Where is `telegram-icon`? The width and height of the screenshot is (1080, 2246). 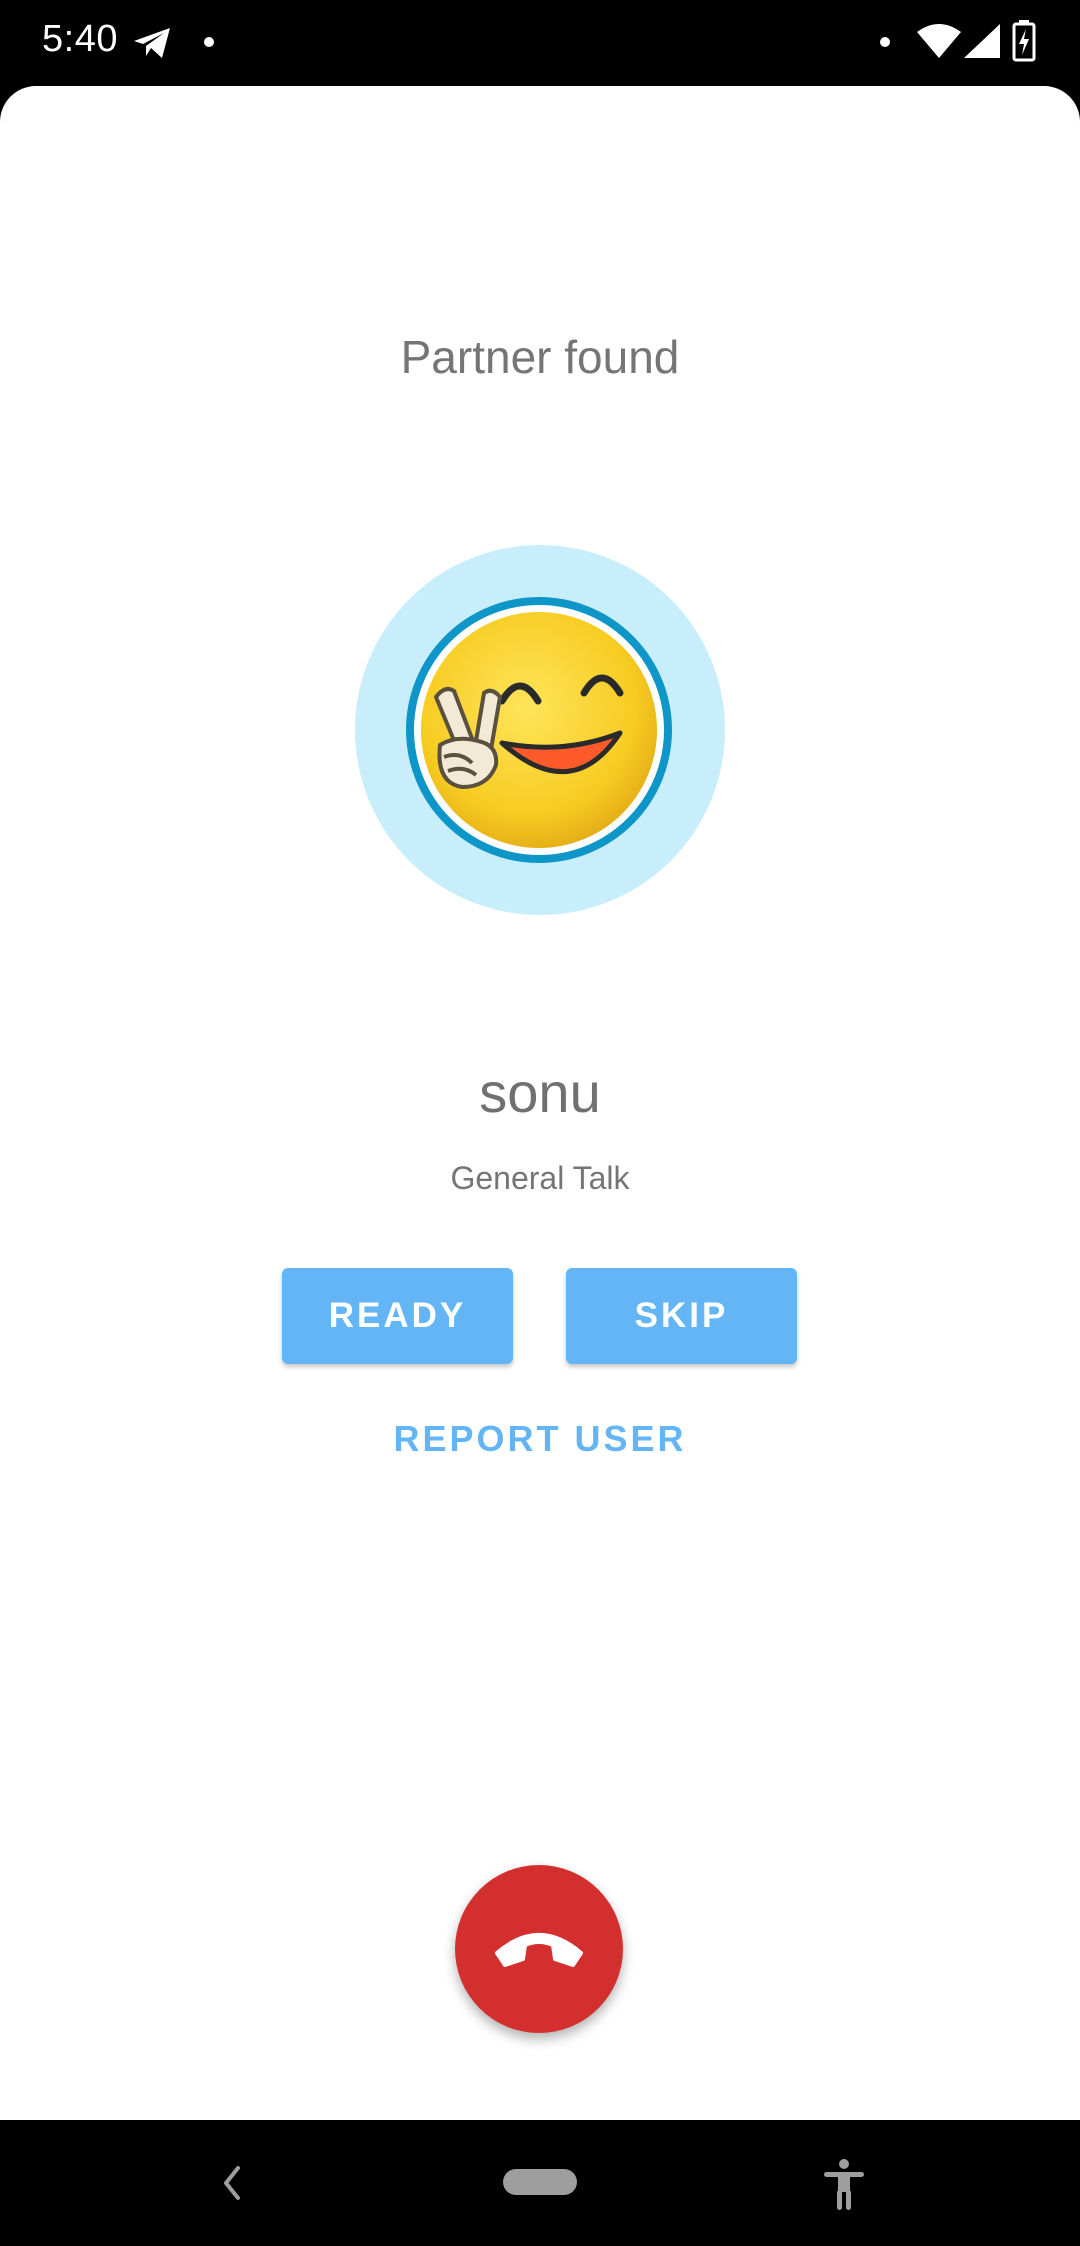 telegram-icon is located at coordinates (152, 43).